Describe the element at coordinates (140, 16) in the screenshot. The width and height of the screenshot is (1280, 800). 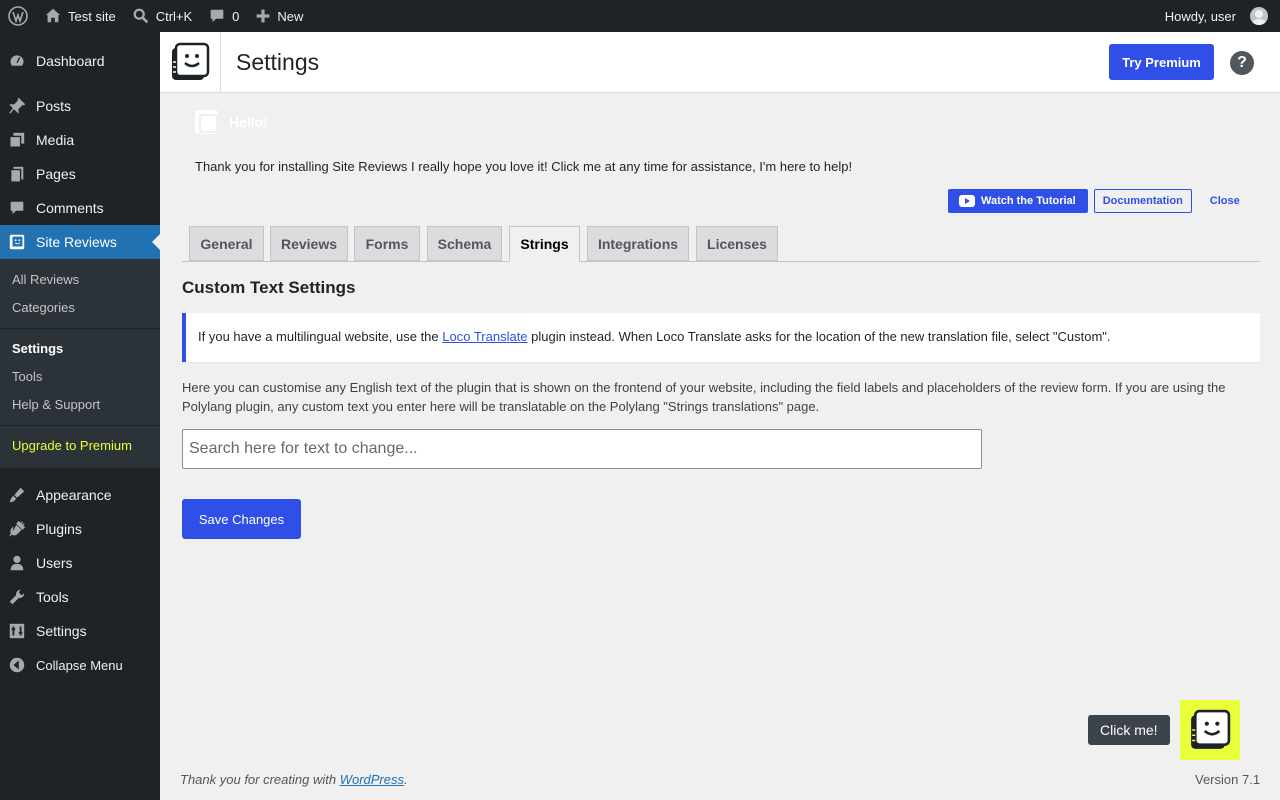
I see `search-icon` at that location.